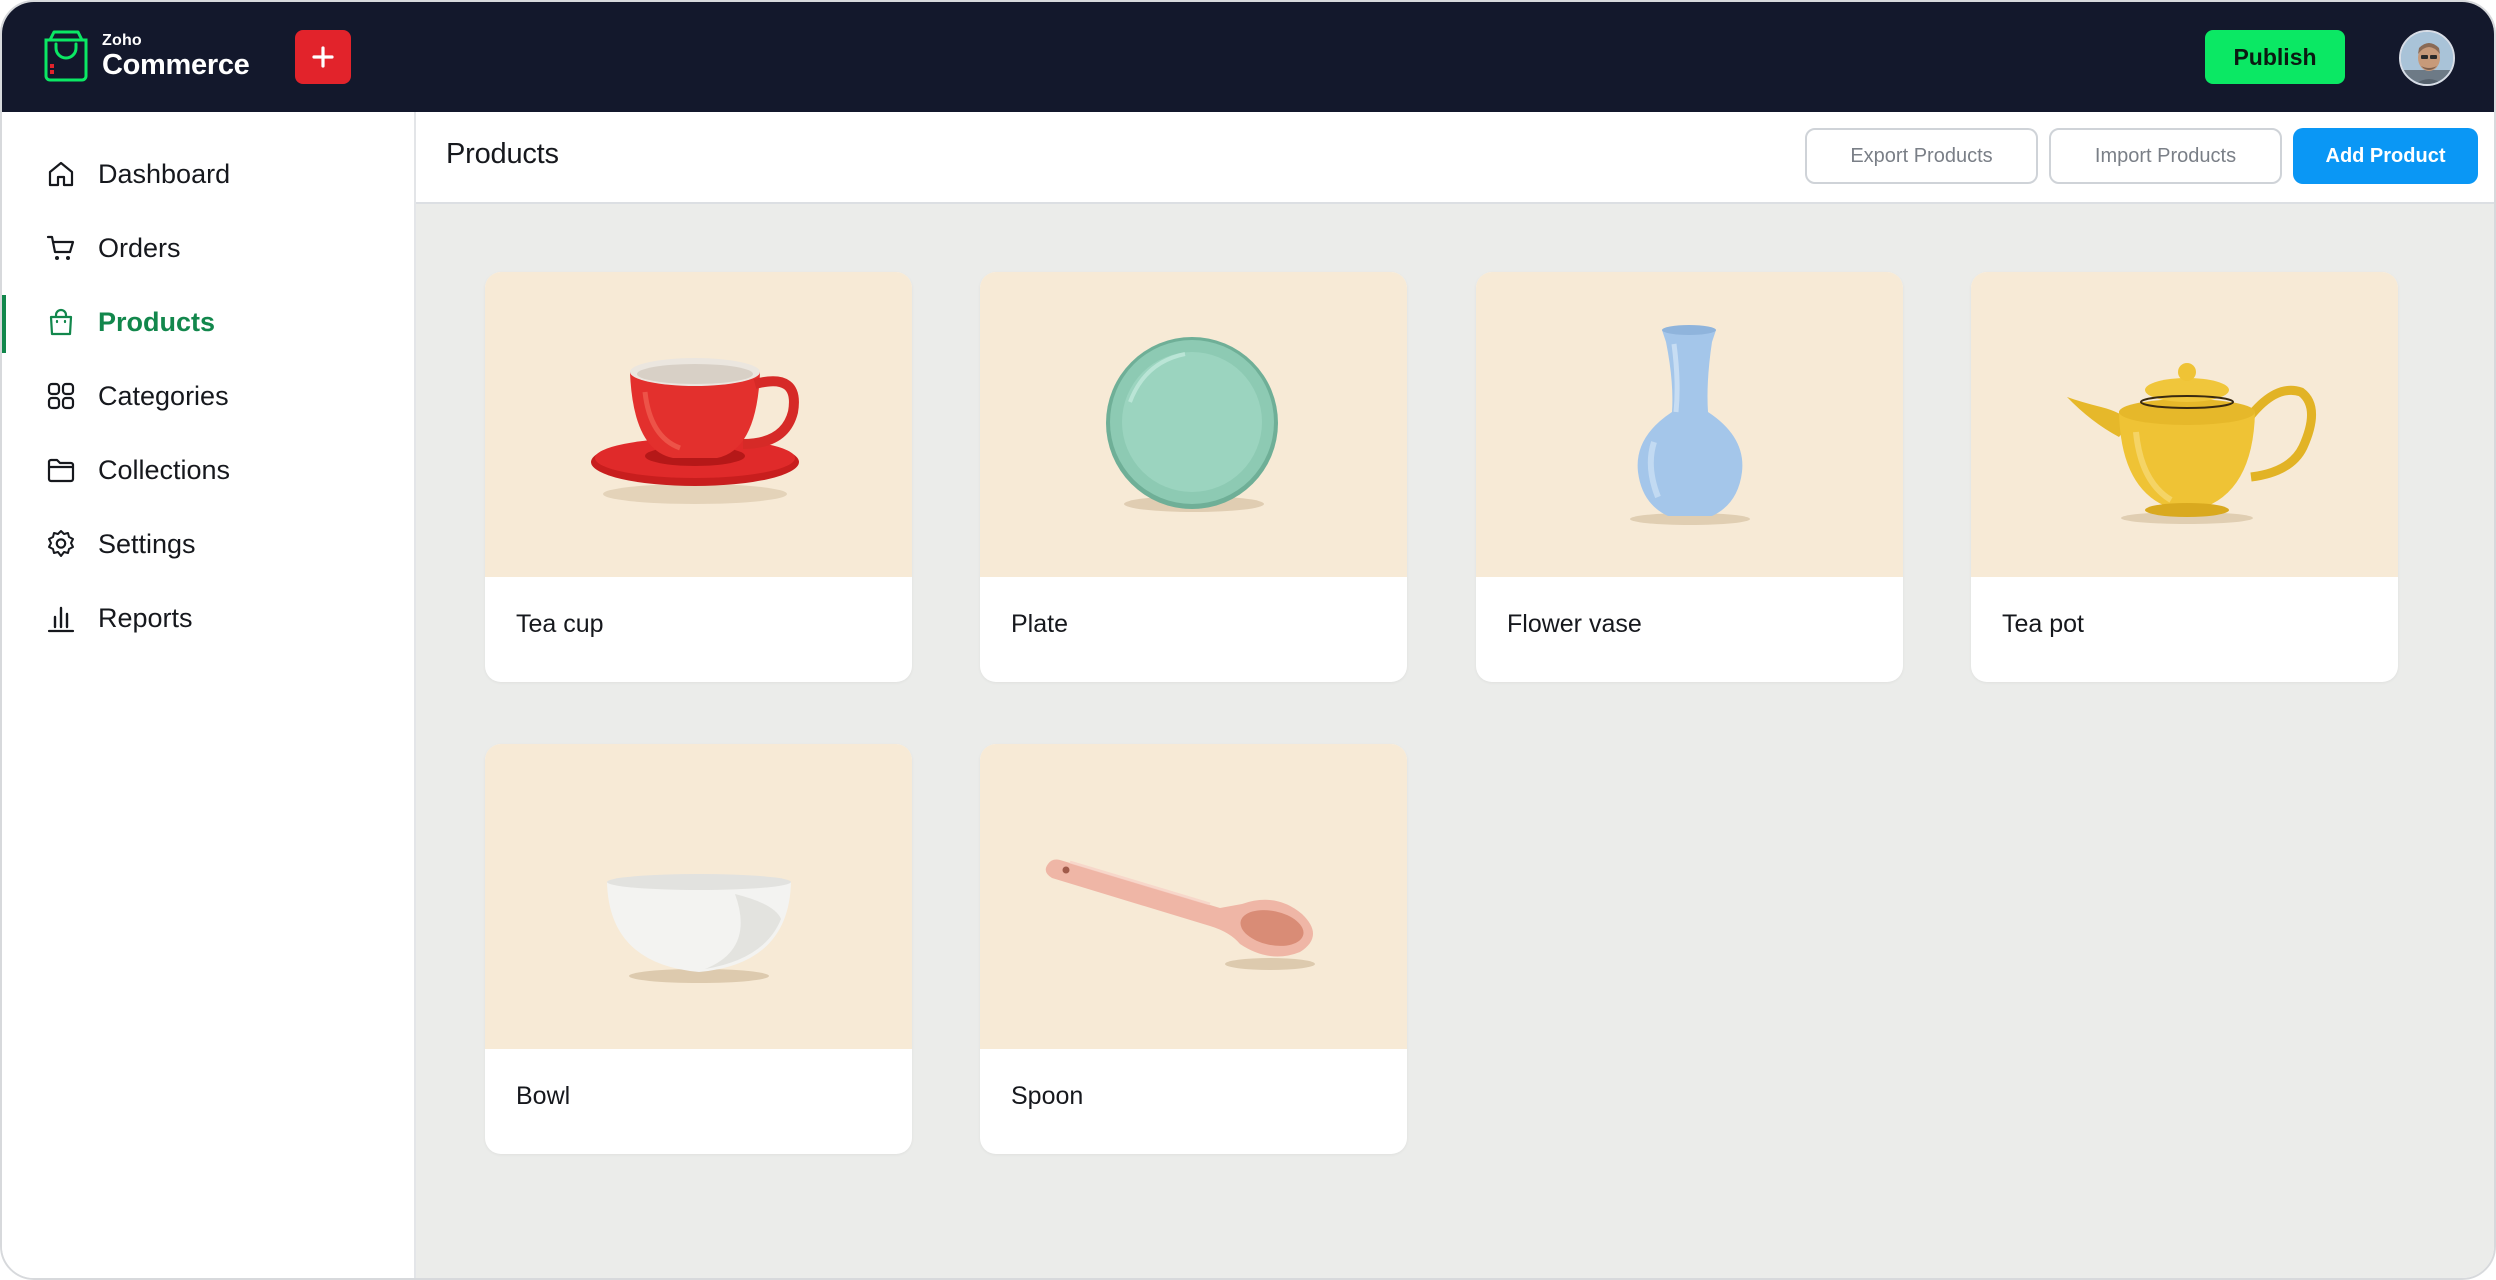 The width and height of the screenshot is (2496, 1280). What do you see at coordinates (176, 64) in the screenshot?
I see `logo-commerce-text: Commerce` at bounding box center [176, 64].